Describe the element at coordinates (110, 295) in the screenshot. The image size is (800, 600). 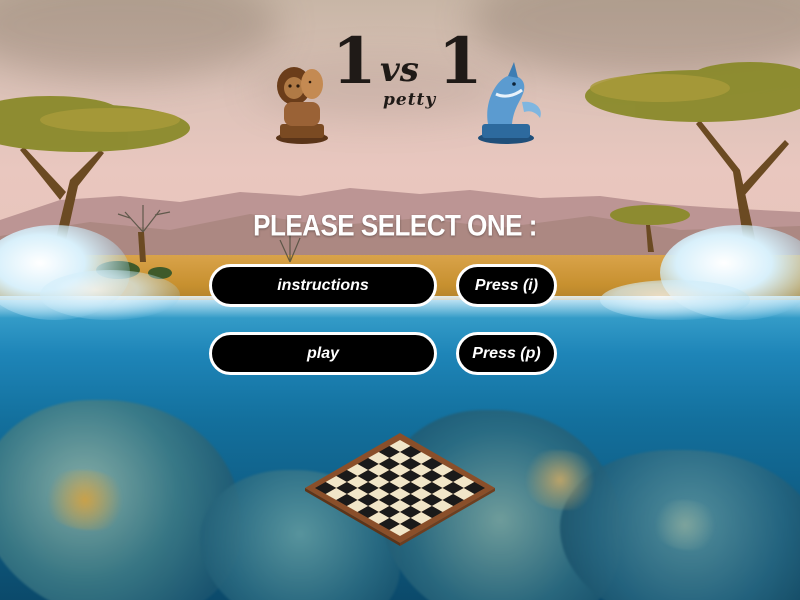
I see `left-wave-foam` at that location.